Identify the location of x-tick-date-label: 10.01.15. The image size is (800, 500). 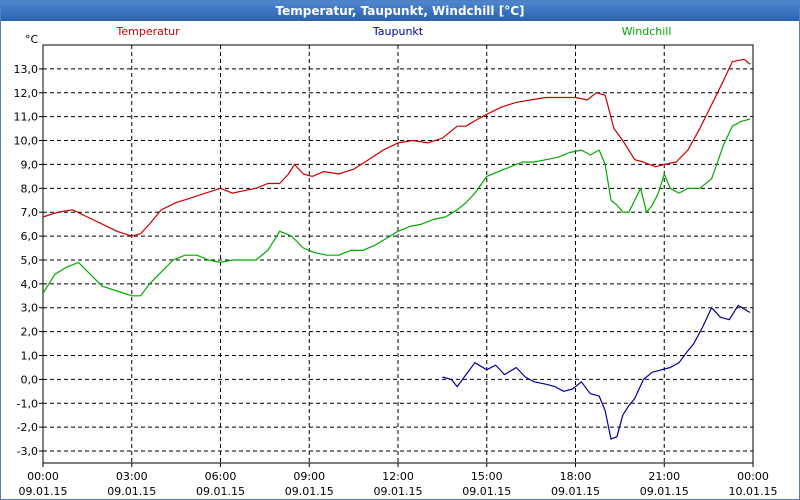
(753, 491).